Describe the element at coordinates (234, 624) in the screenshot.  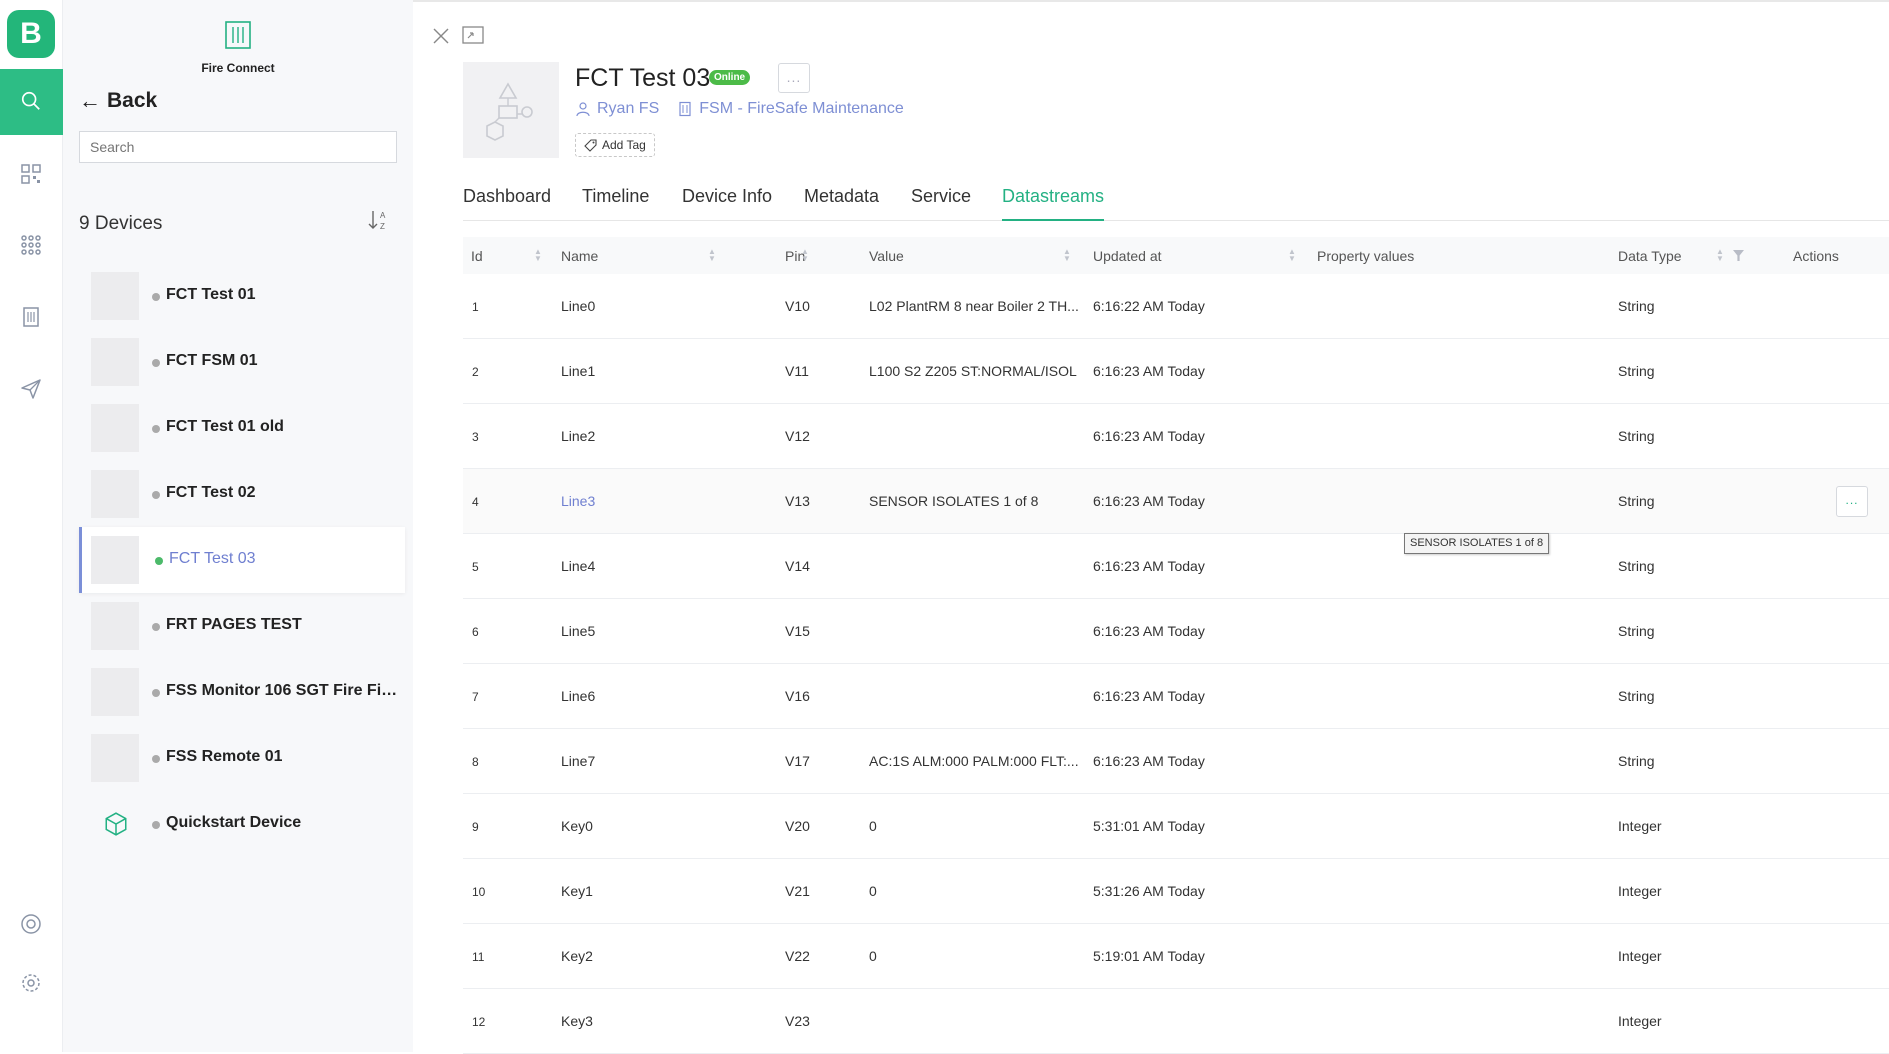
I see `device-name: FRT PAGES TEST` at that location.